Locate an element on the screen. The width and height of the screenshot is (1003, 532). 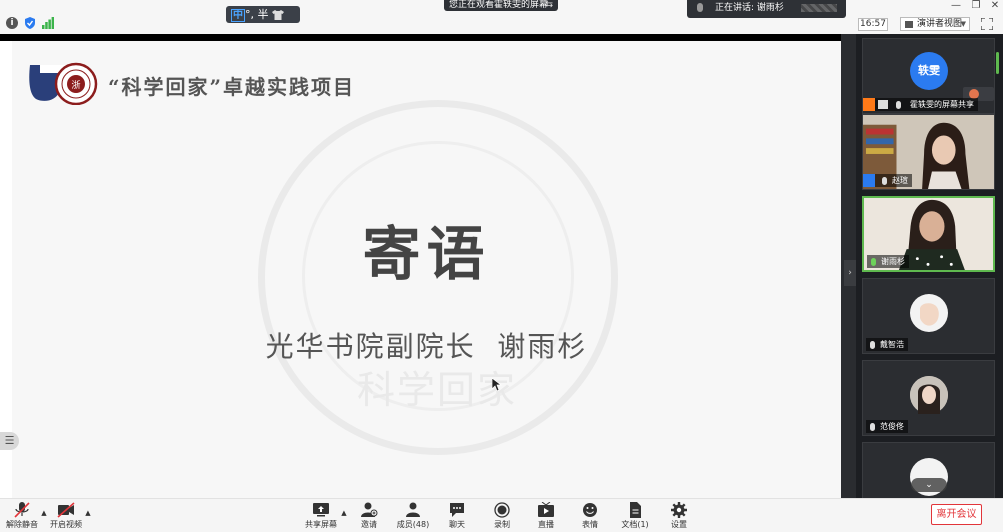
participant-panel: ▲ 轶雯 霍轶雯的屏幕共享 is located at coordinates (929, 266).